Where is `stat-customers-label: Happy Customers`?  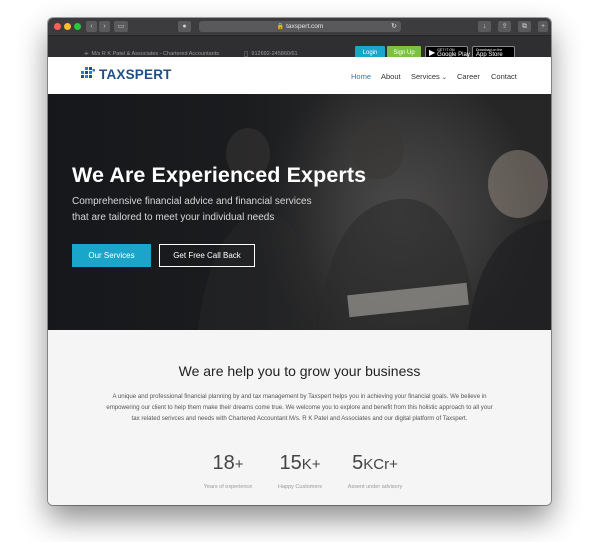 stat-customers-label: Happy Customers is located at coordinates (300, 487).